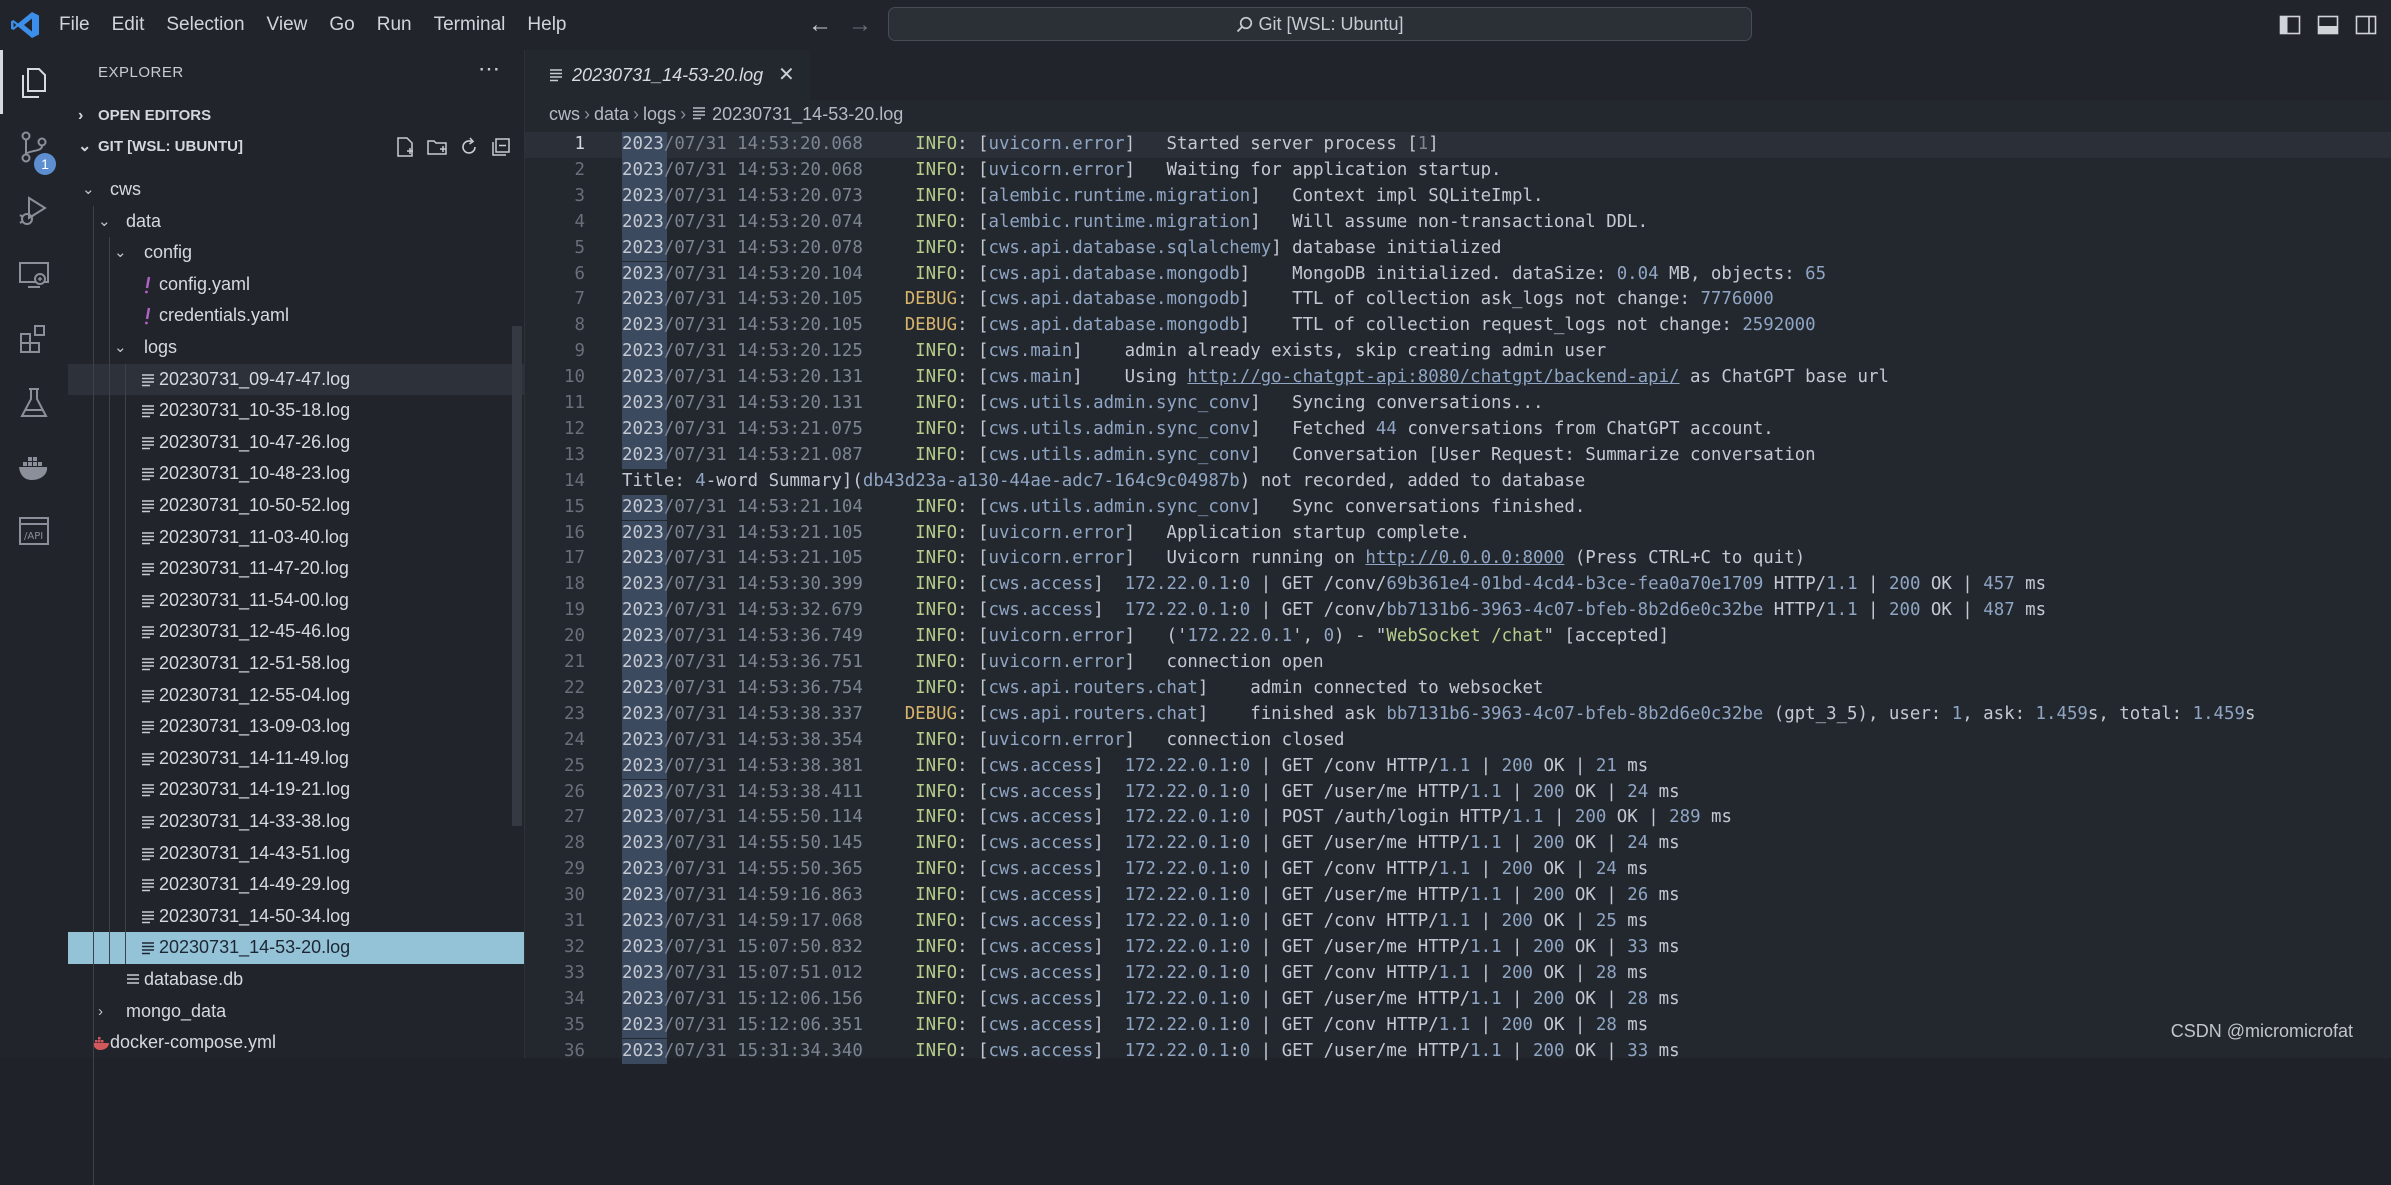  Describe the element at coordinates (1130, 377) in the screenshot. I see `token: ] Using` at that location.